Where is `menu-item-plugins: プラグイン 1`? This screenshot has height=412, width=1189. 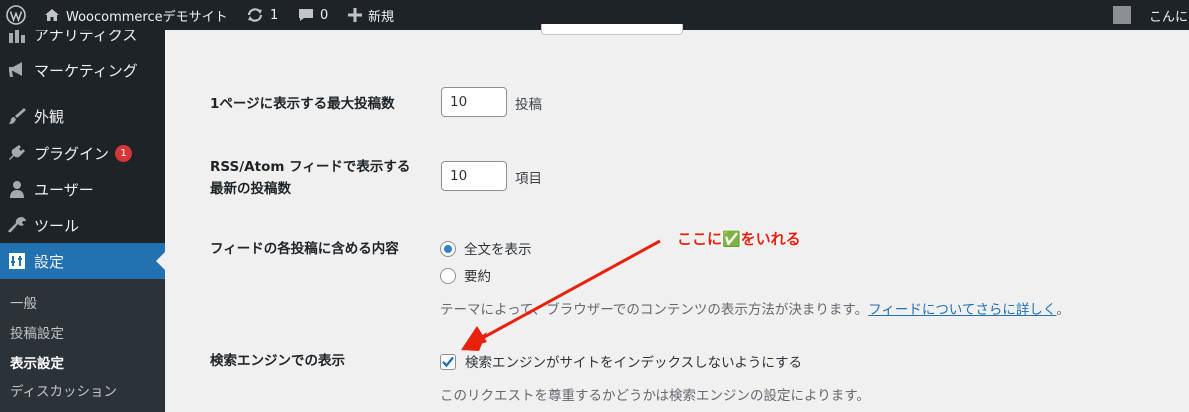
menu-item-plugins: プラグイン 1 is located at coordinates (82, 153).